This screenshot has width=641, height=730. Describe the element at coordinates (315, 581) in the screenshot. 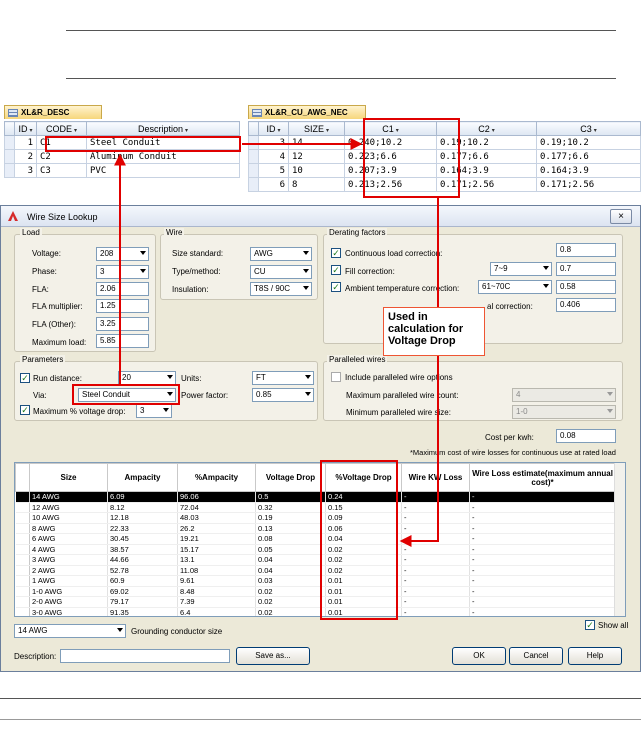

I see `table-row: 1 AWG 60.9 9.61 0.03 0.01- -` at that location.